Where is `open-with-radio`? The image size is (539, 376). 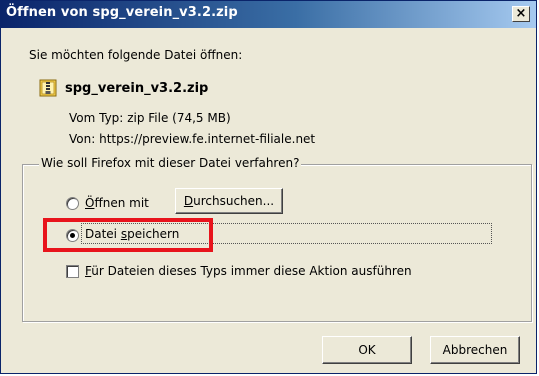 open-with-radio is located at coordinates (72, 203).